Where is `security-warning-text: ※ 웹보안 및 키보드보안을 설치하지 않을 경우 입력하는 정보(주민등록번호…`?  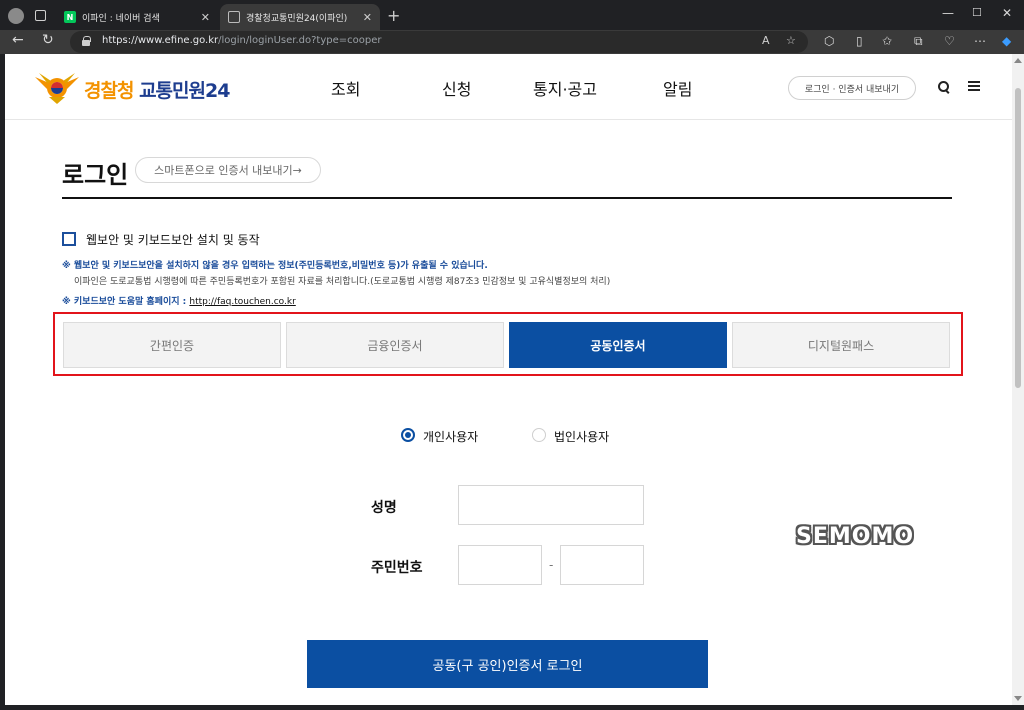
security-warning-text: ※ 웹보안 및 키보드보안을 설치하지 않을 경우 입력하는 정보(주민등록번호… is located at coordinates (275, 266).